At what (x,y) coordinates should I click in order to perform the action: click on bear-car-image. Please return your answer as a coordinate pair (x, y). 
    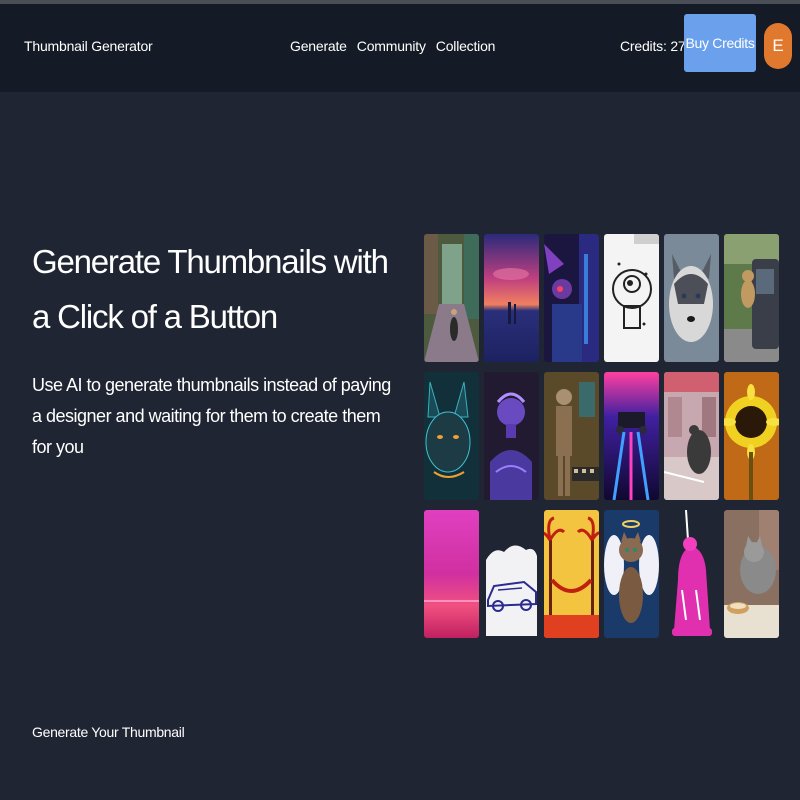
    Looking at the image, I should click on (751, 298).